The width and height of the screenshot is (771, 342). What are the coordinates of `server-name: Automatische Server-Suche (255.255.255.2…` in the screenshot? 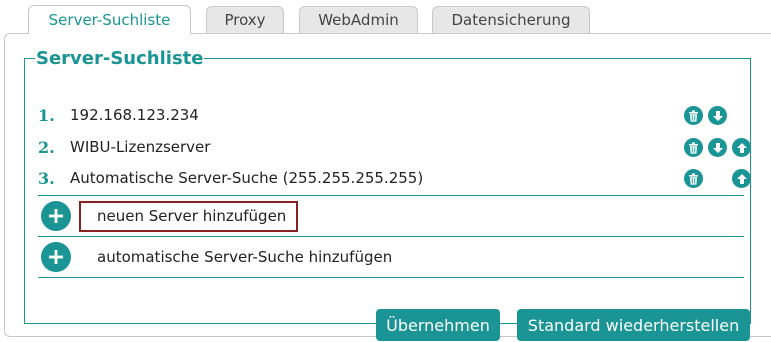 It's located at (247, 178).